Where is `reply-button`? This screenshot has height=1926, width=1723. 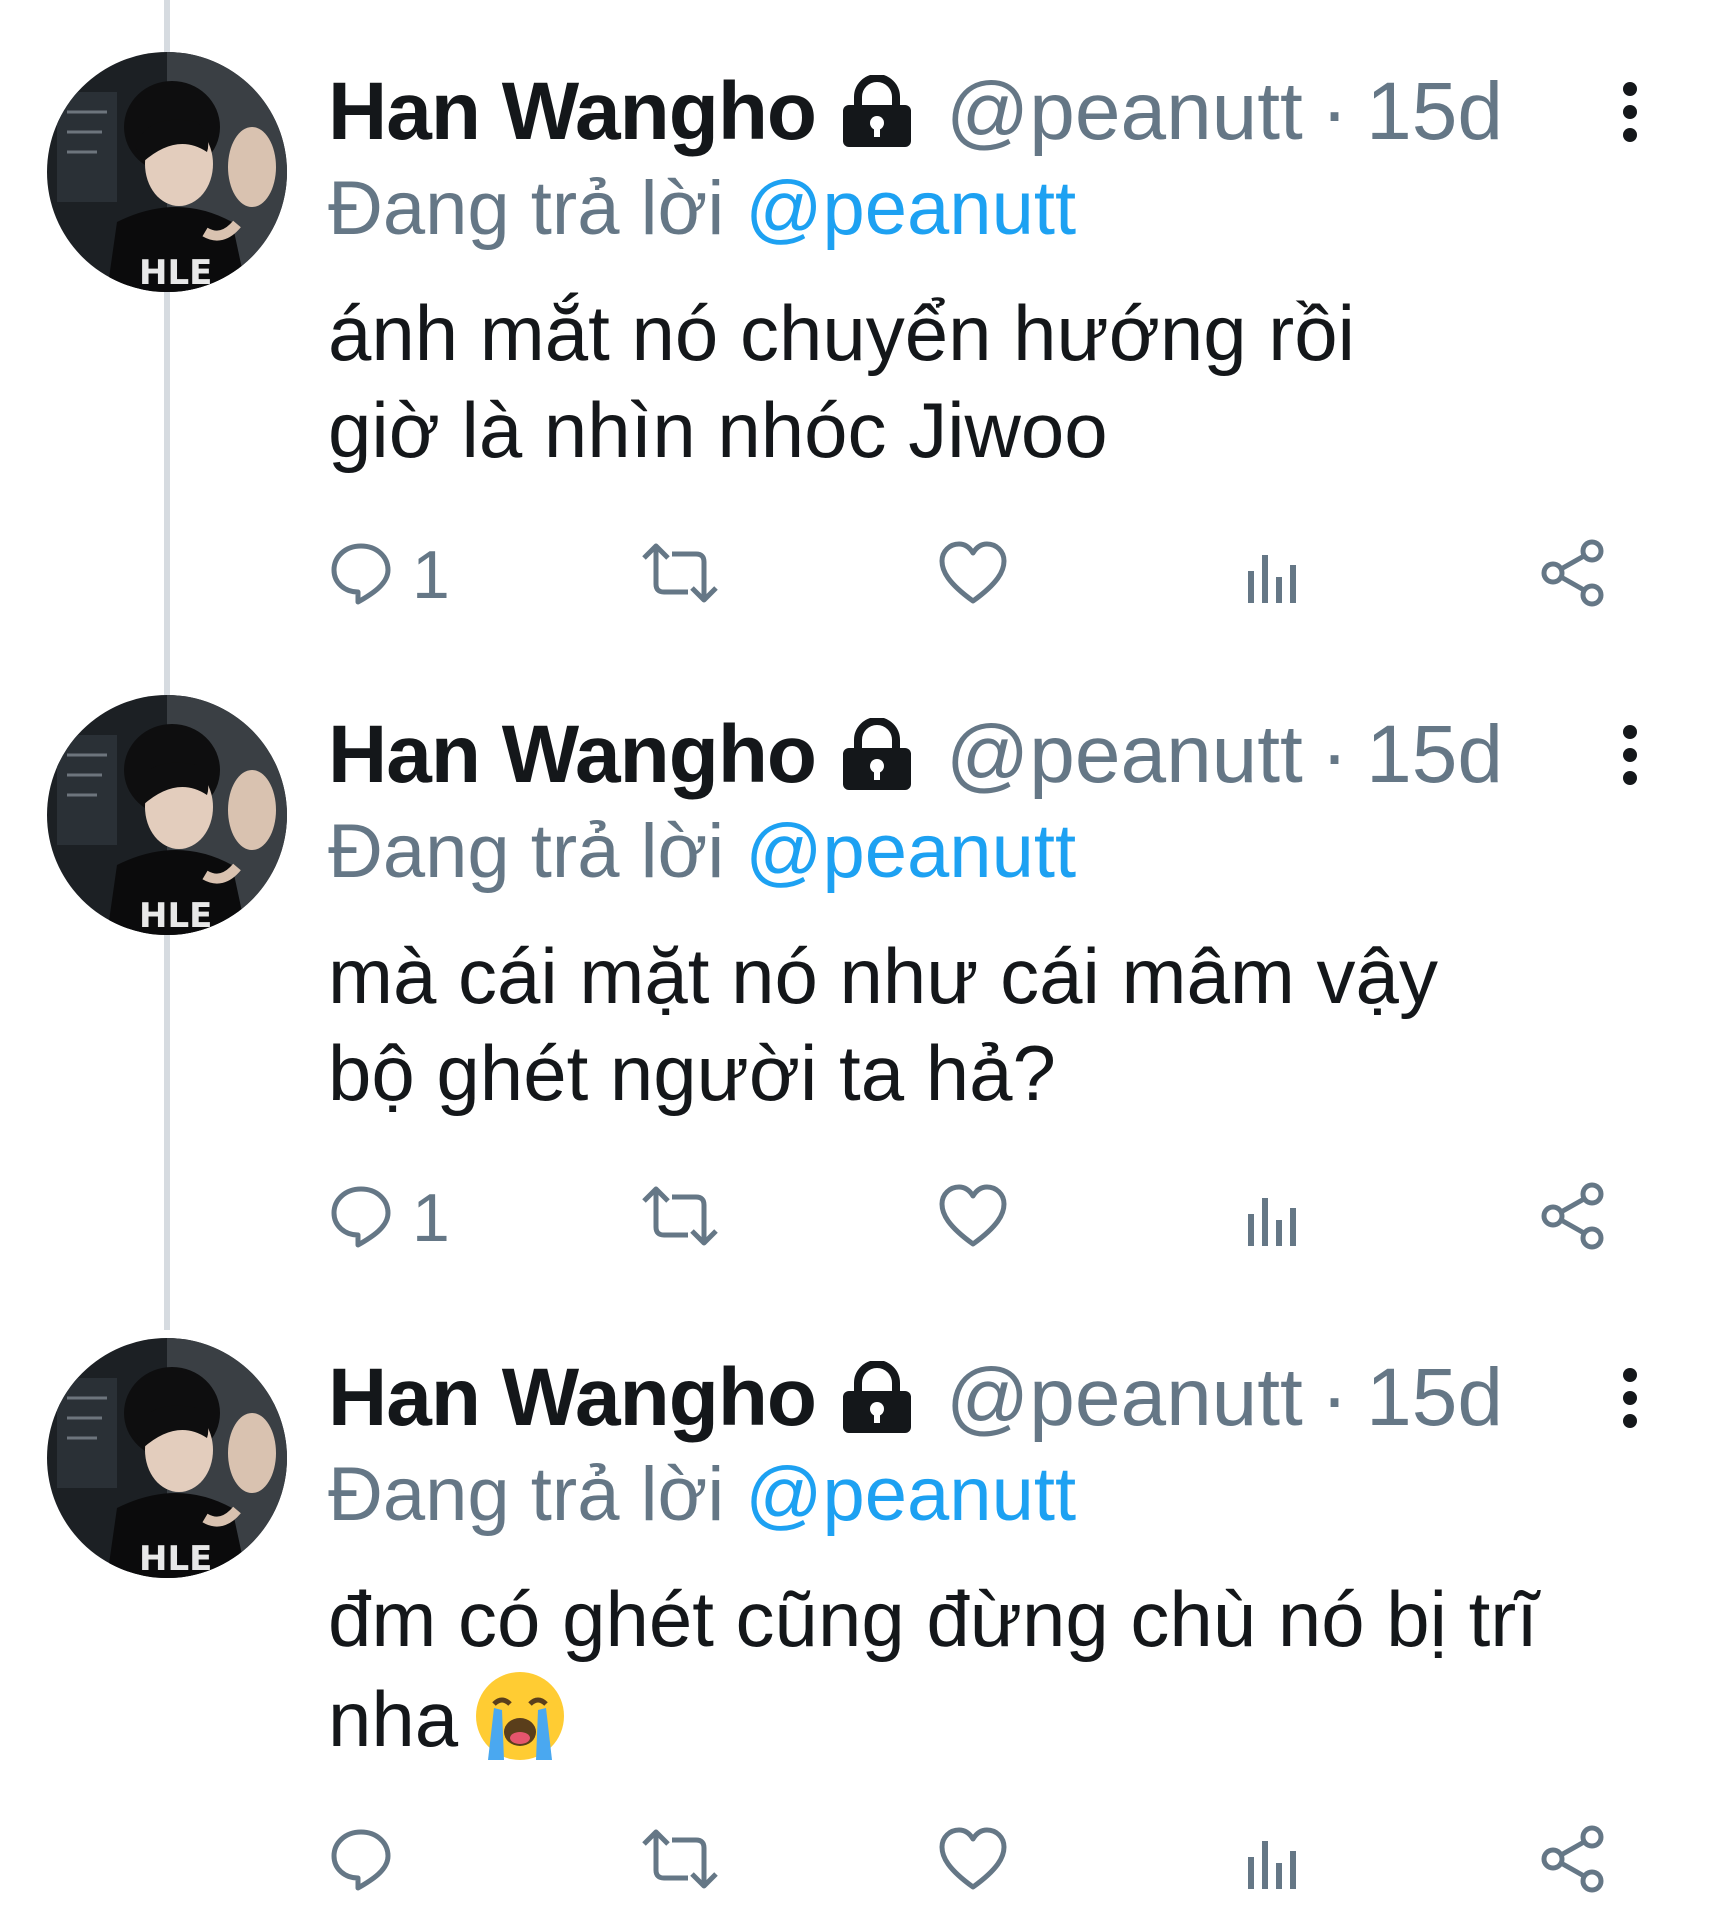 reply-button is located at coordinates (370, 1861).